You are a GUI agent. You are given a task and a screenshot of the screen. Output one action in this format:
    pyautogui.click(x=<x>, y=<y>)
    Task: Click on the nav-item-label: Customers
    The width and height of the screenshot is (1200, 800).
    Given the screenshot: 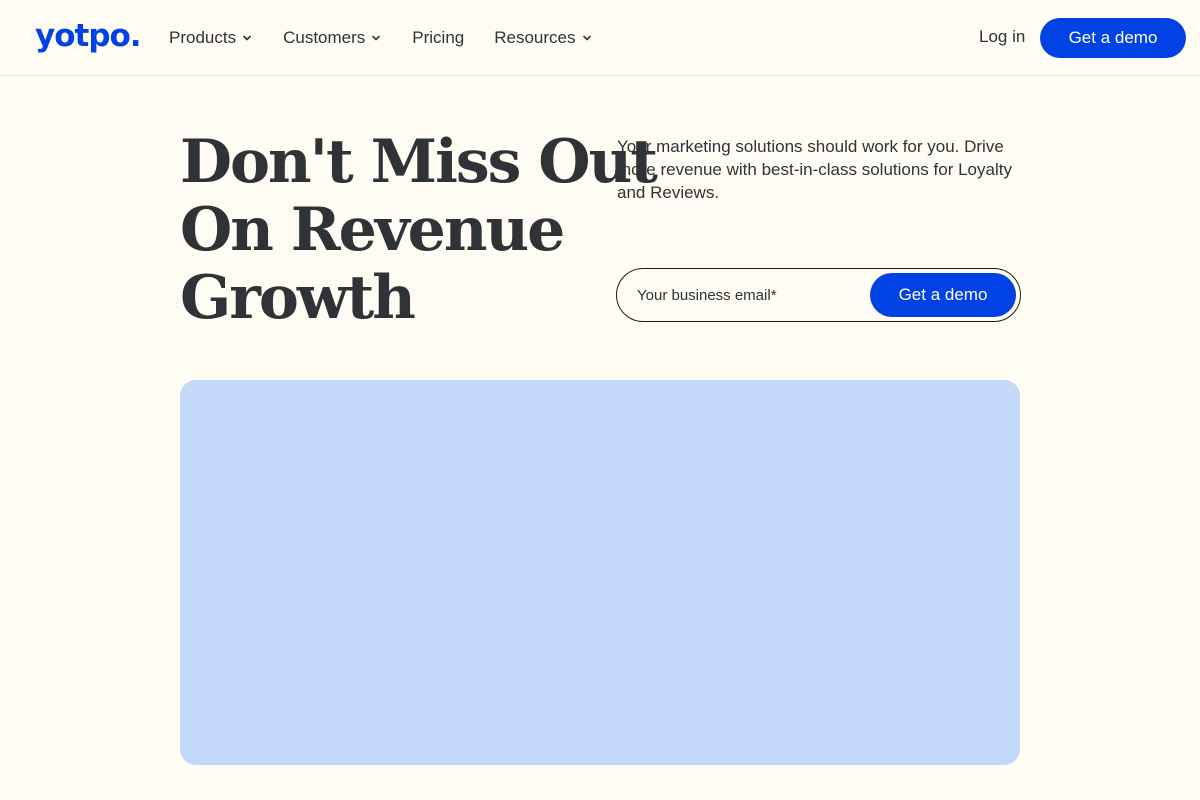 What is the action you would take?
    pyautogui.click(x=324, y=37)
    